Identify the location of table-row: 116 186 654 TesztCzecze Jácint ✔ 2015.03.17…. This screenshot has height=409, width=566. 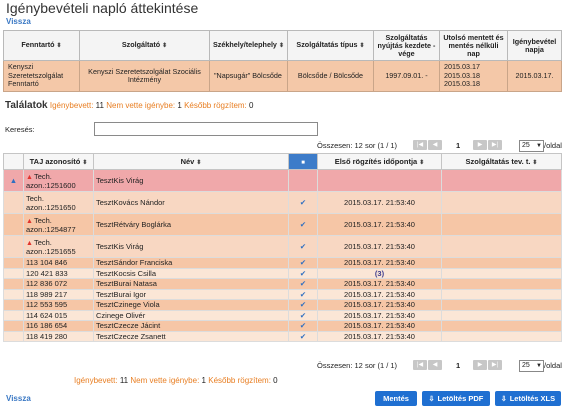
(282, 326).